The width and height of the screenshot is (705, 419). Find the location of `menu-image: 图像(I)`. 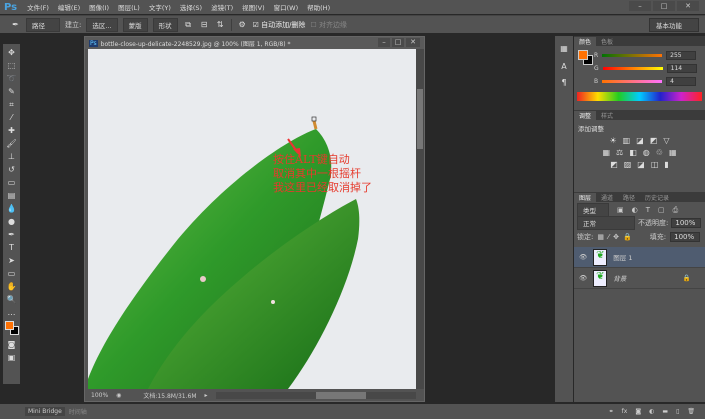

menu-image: 图像(I) is located at coordinates (99, 7).